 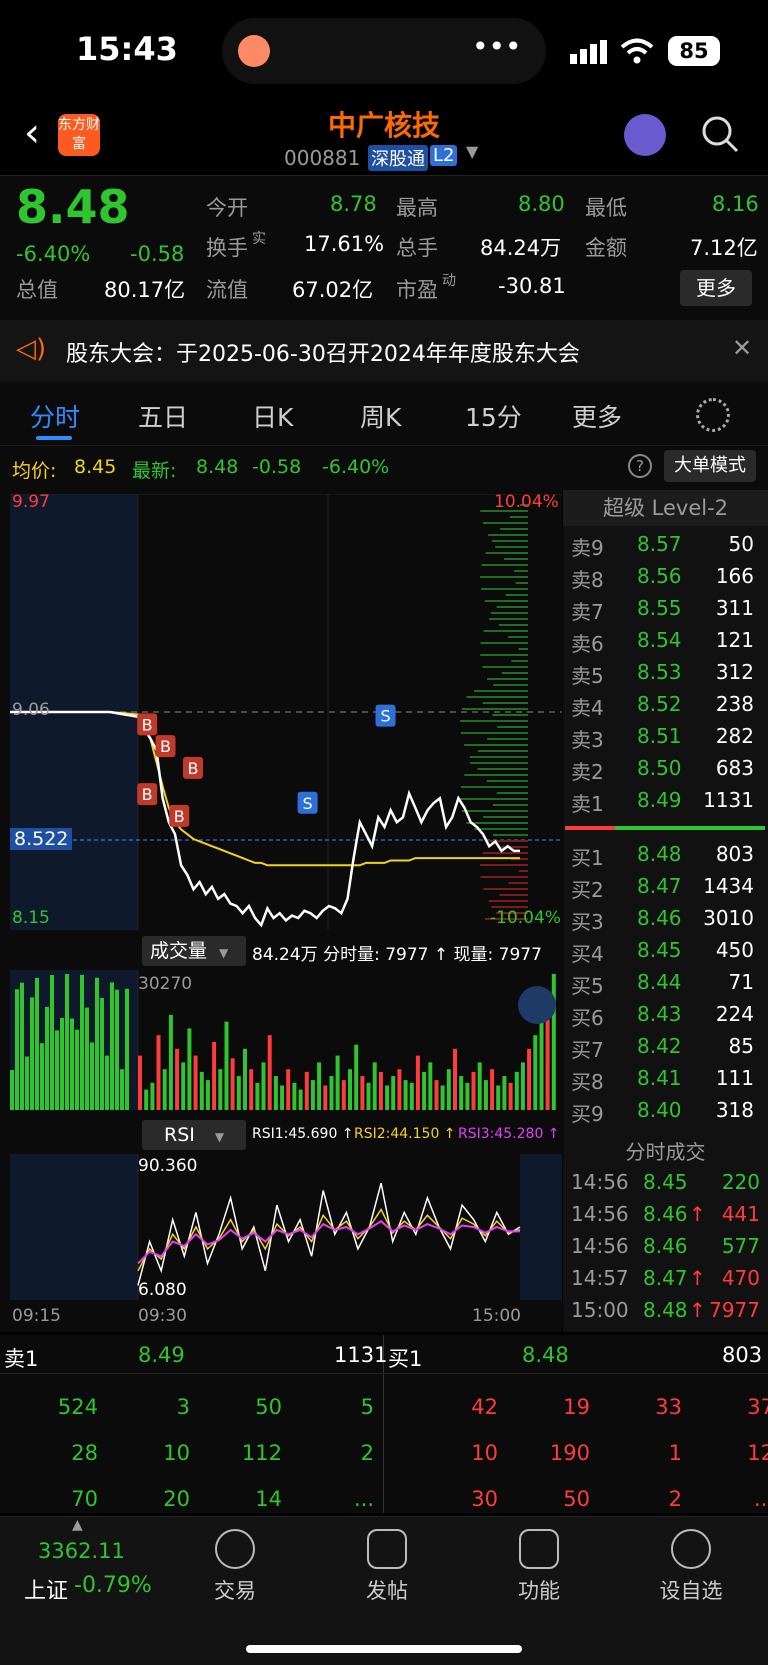 I want to click on robot-assistant-icon, so click(x=645, y=135).